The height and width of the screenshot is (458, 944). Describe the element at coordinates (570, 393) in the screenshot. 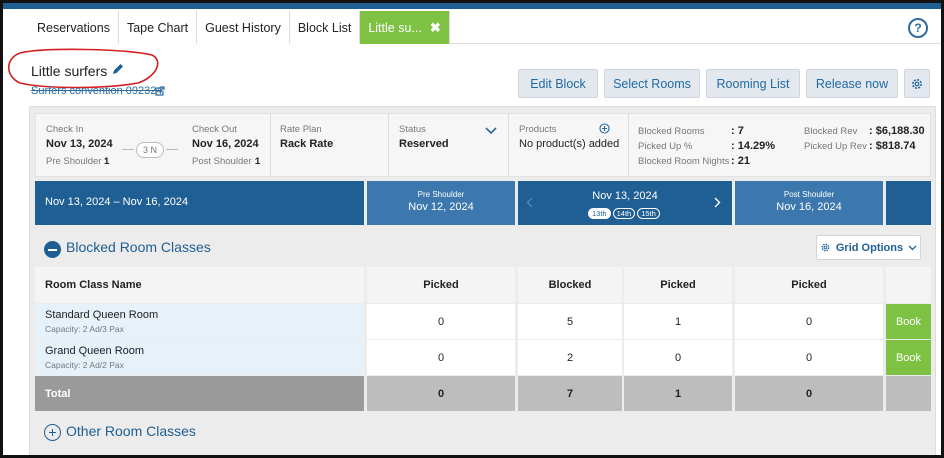

I see `total-blocked: 7` at that location.